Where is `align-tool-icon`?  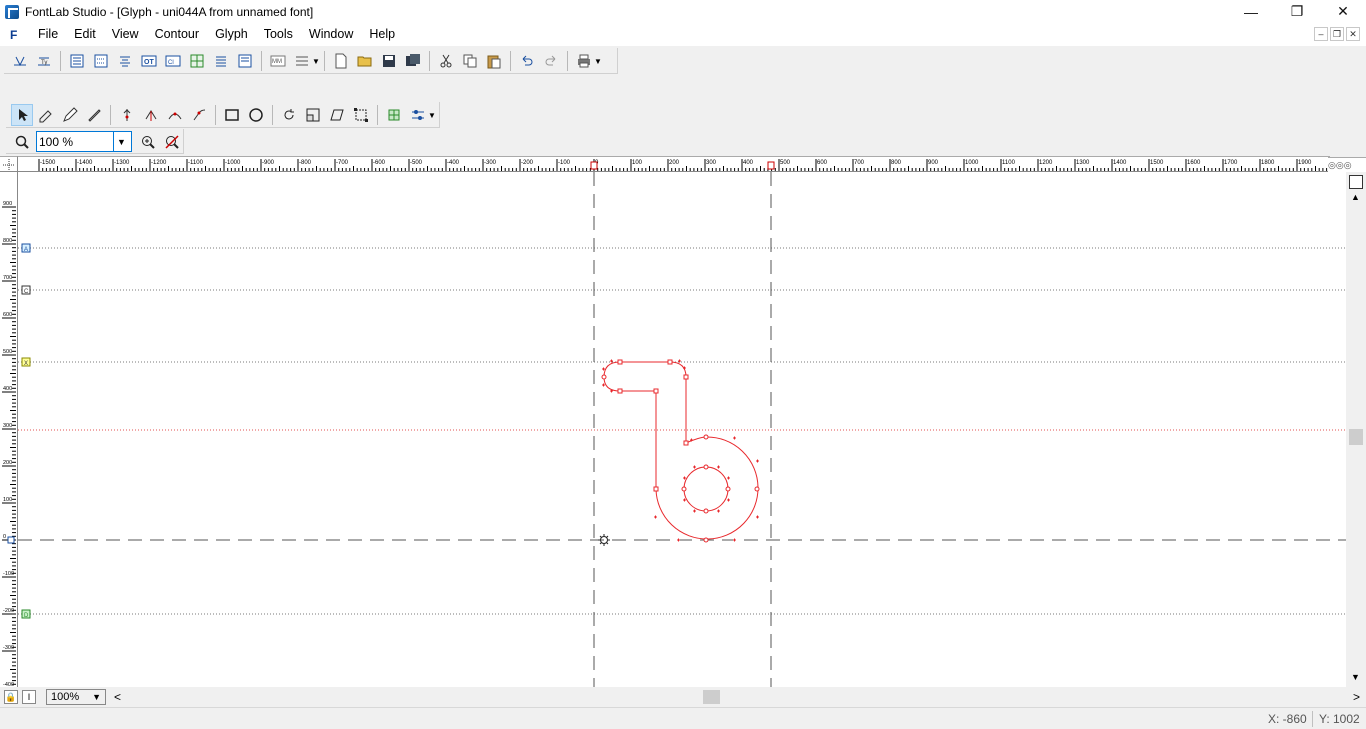 align-tool-icon is located at coordinates (418, 115).